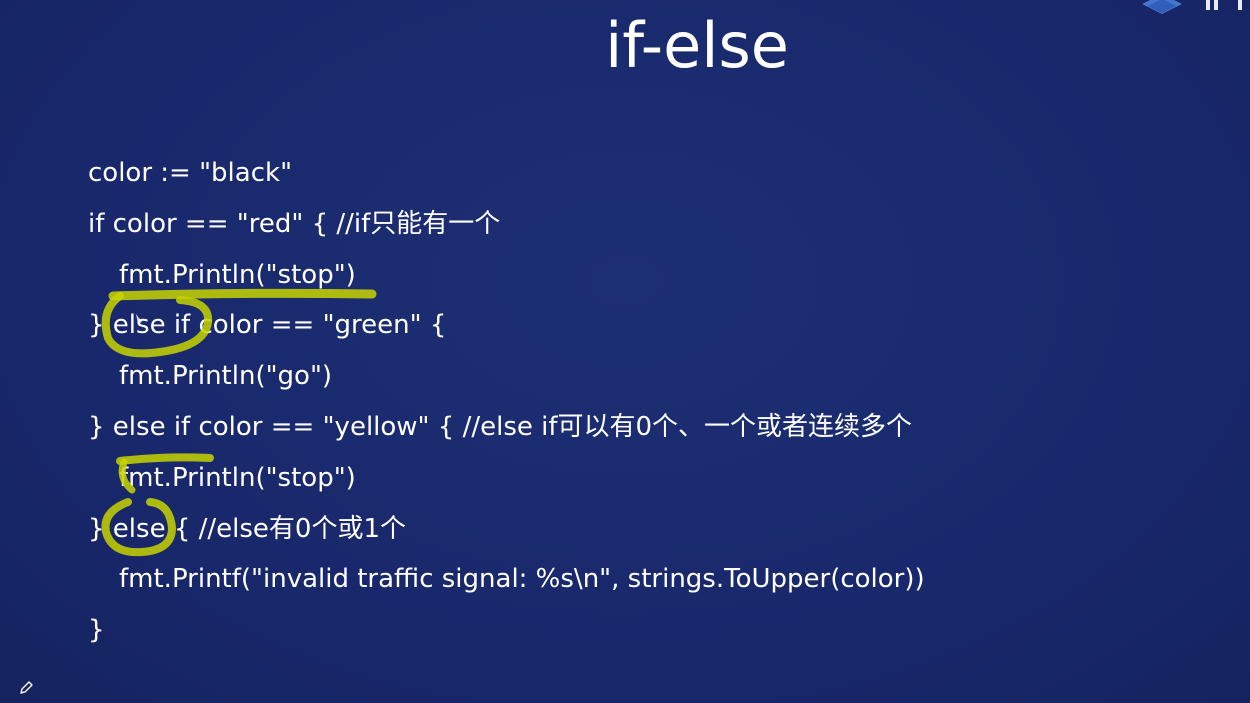 Image resolution: width=1250 pixels, height=703 pixels. Describe the element at coordinates (697, 45) in the screenshot. I see `slide-title: if-else` at that location.